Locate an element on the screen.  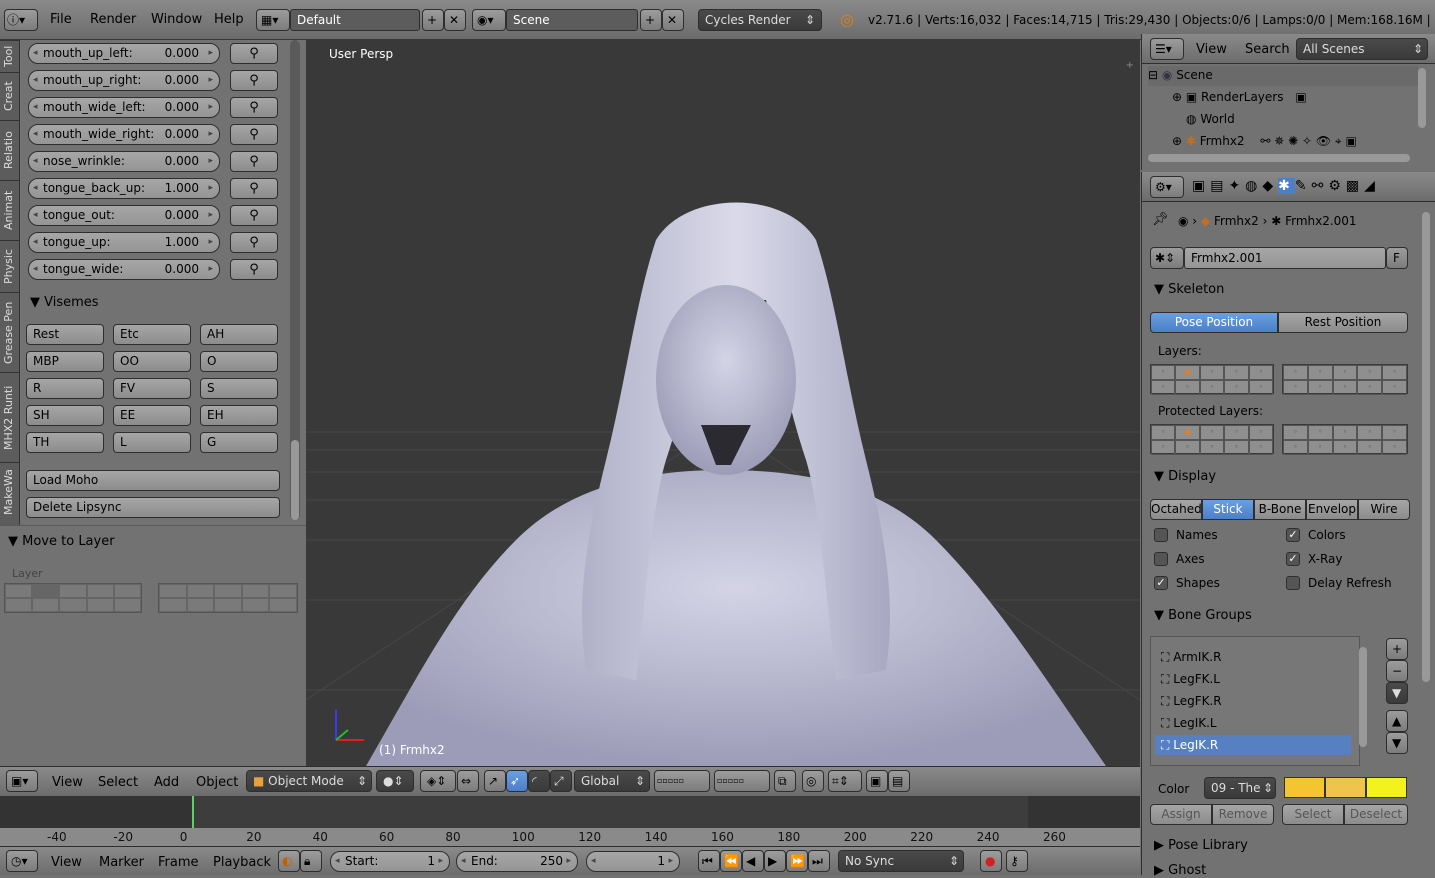
menu-marker: Marker is located at coordinates (121, 862).